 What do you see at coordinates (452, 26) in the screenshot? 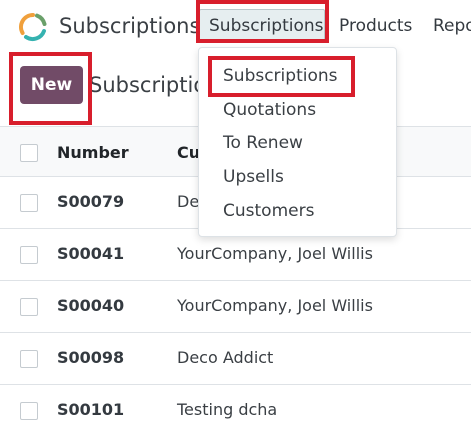
I see `nav-menu-reporting: Repo` at bounding box center [452, 26].